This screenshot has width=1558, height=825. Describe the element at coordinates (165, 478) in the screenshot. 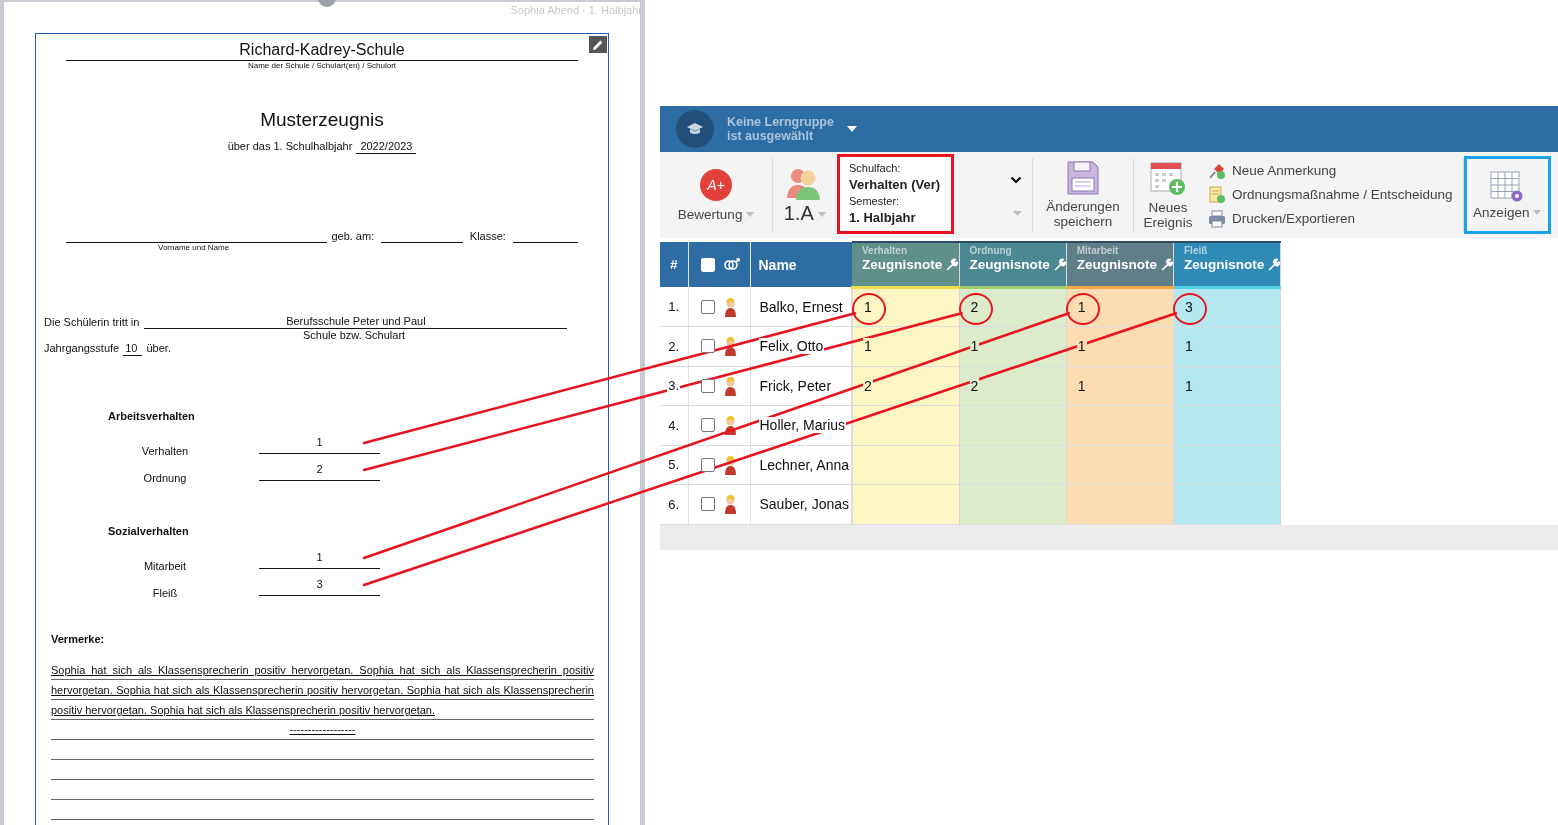

I see `grade-label: Ordnung` at that location.